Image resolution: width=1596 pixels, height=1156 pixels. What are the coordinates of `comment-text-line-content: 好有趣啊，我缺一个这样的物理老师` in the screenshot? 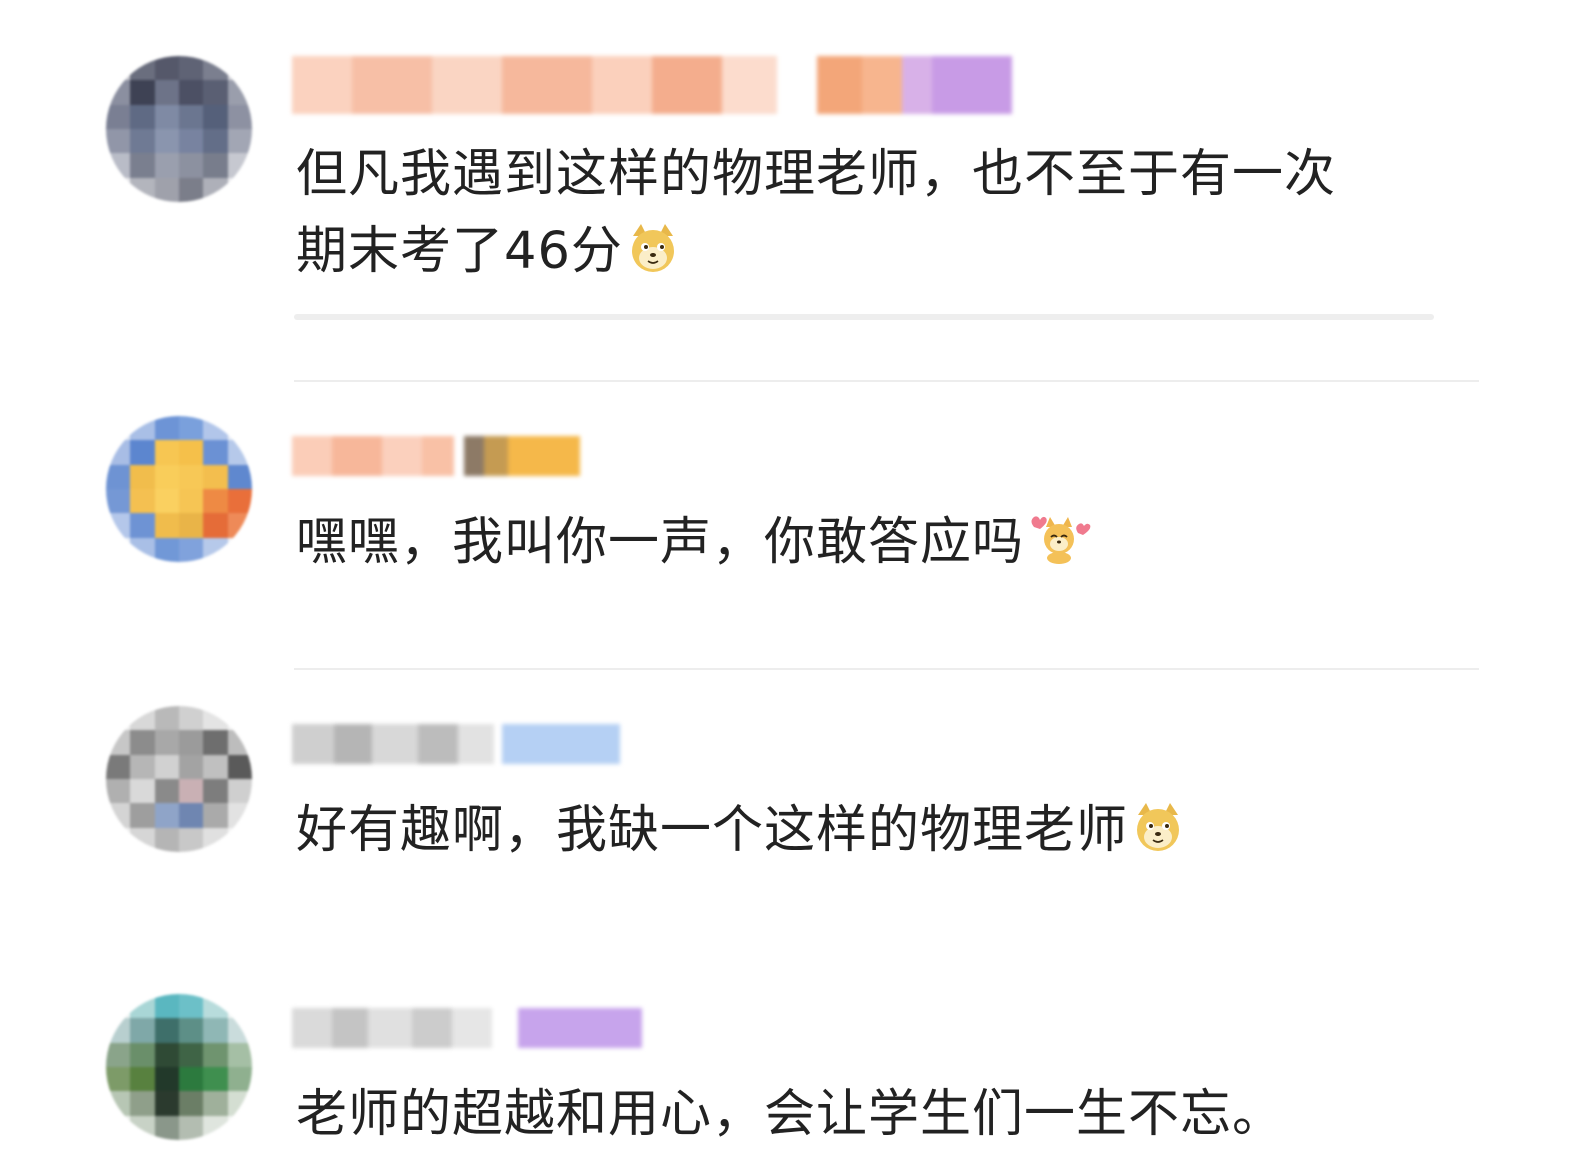 It's located at (712, 830).